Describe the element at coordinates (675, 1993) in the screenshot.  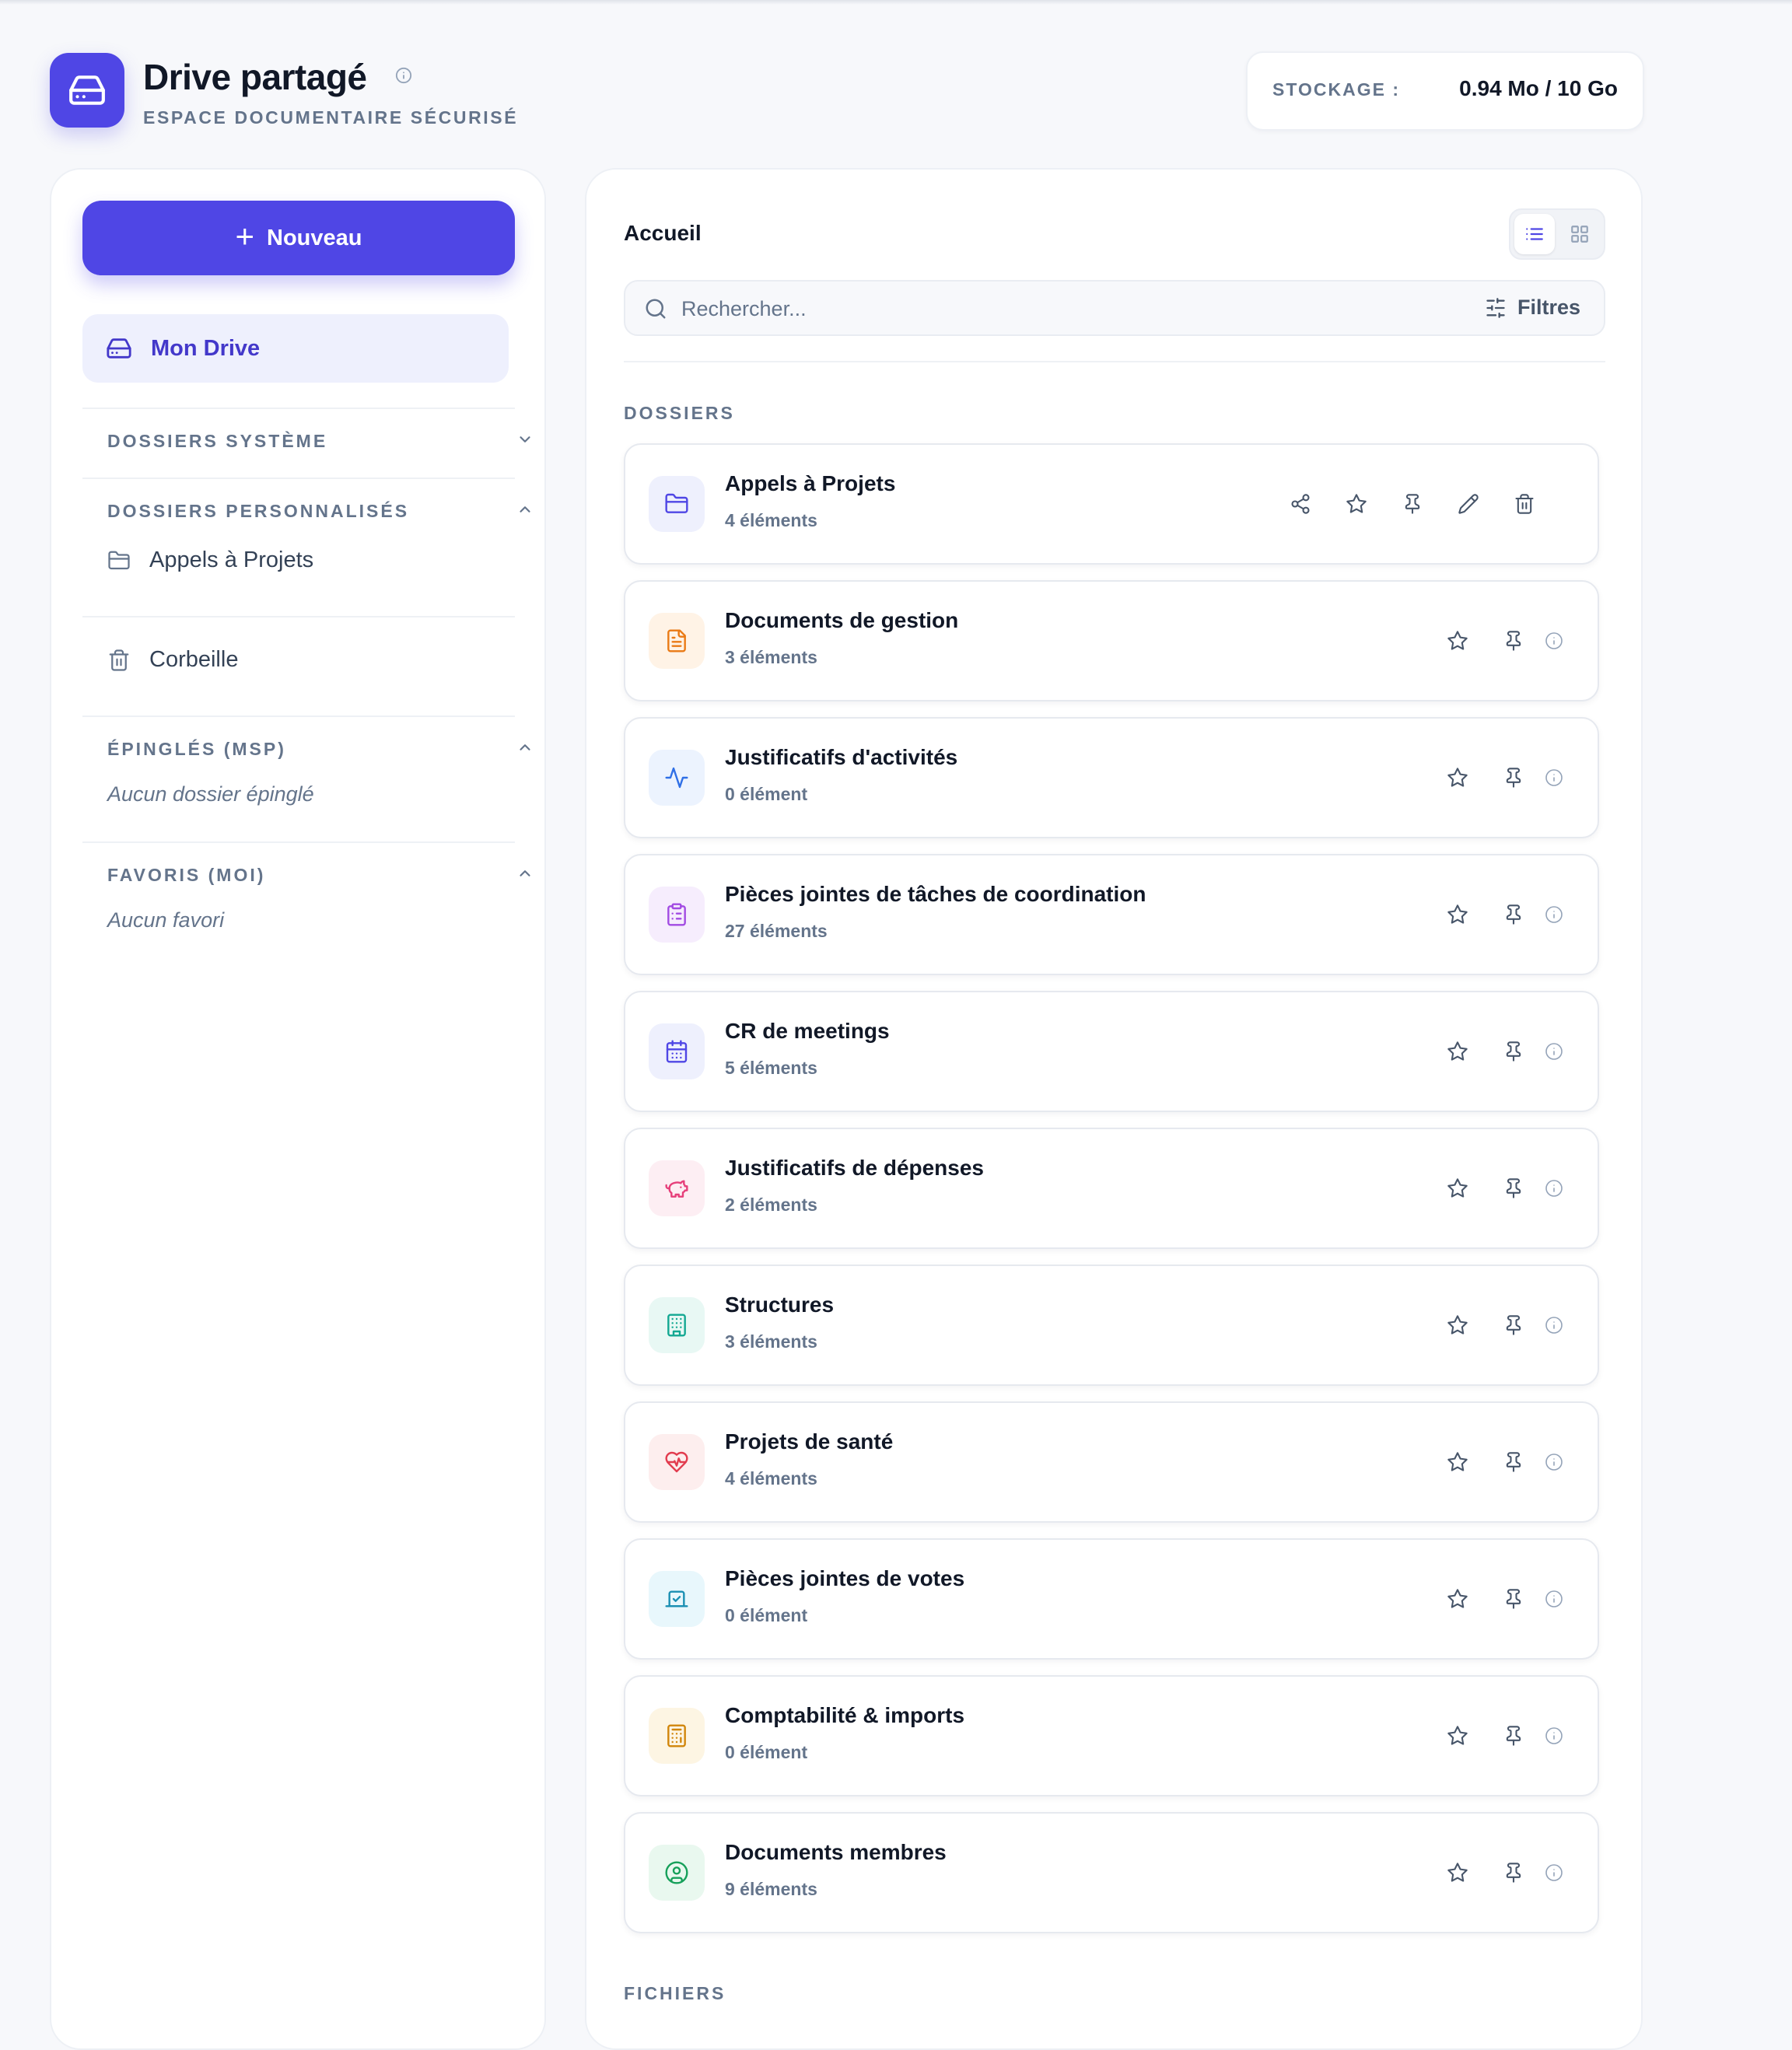
I see `files-section-title: FICHIERS` at that location.